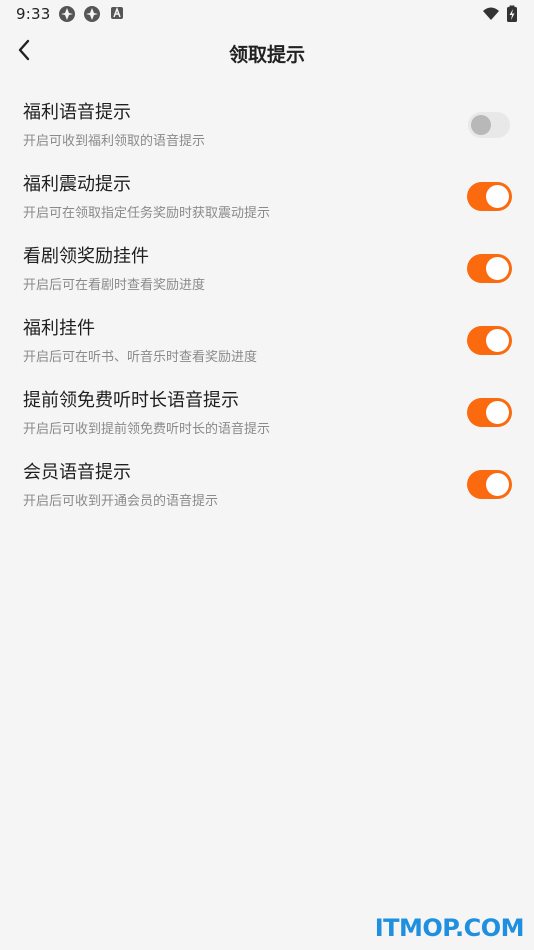  I want to click on setting-description: 开启后可收到提前领免费听时长的语音提示, so click(147, 429).